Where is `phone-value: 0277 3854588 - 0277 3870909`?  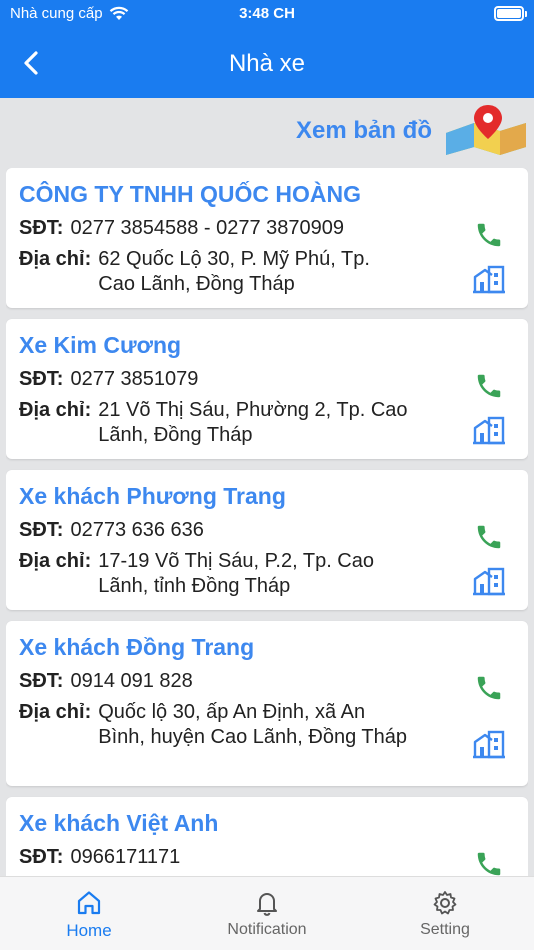 phone-value: 0277 3854588 - 0277 3870909 is located at coordinates (207, 228).